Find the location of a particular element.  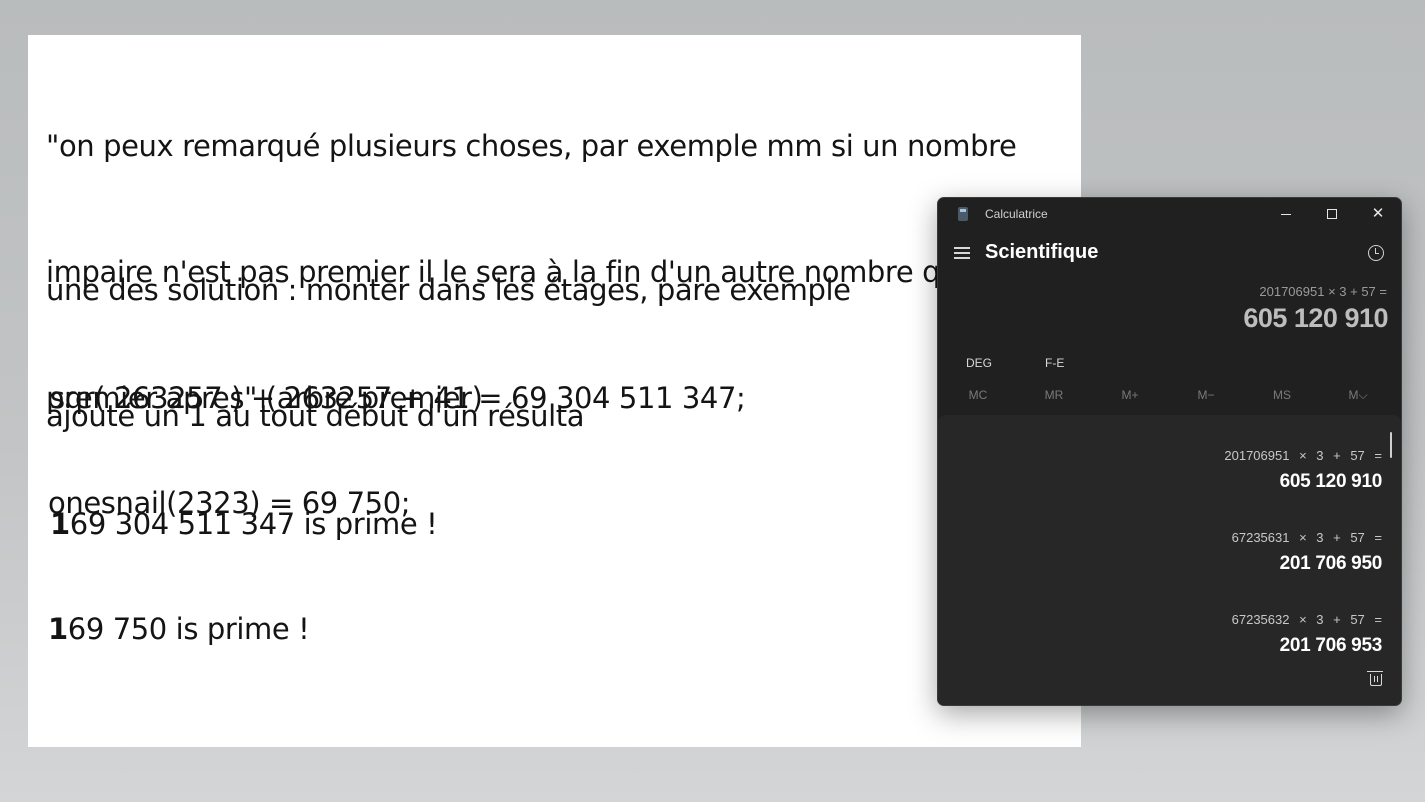

prime-line: 169 750 is prime ! is located at coordinates (229, 629).